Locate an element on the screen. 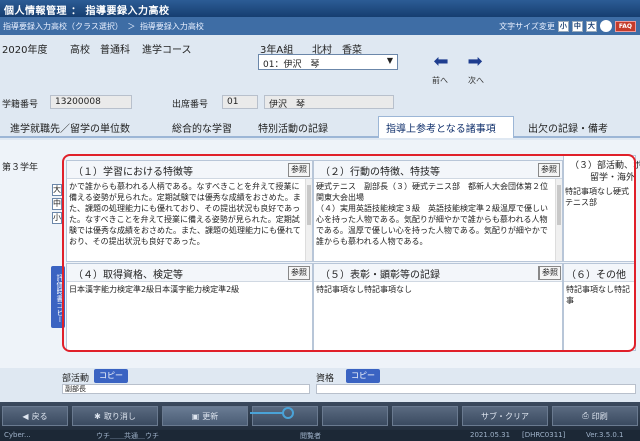 The image size is (640, 441). text-size-small-button: 小 is located at coordinates (57, 218).